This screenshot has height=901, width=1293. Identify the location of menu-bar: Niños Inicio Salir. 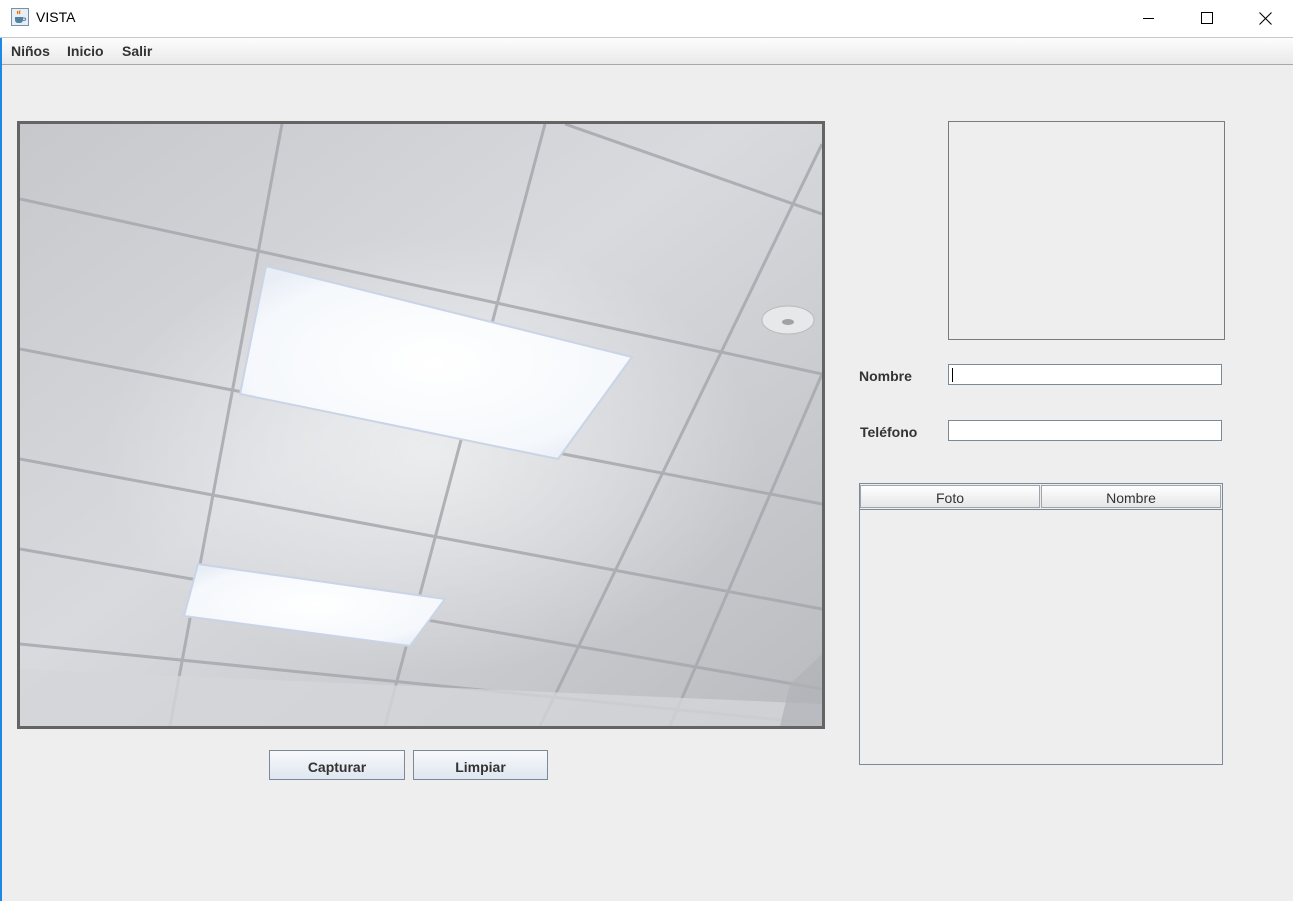
(647, 51).